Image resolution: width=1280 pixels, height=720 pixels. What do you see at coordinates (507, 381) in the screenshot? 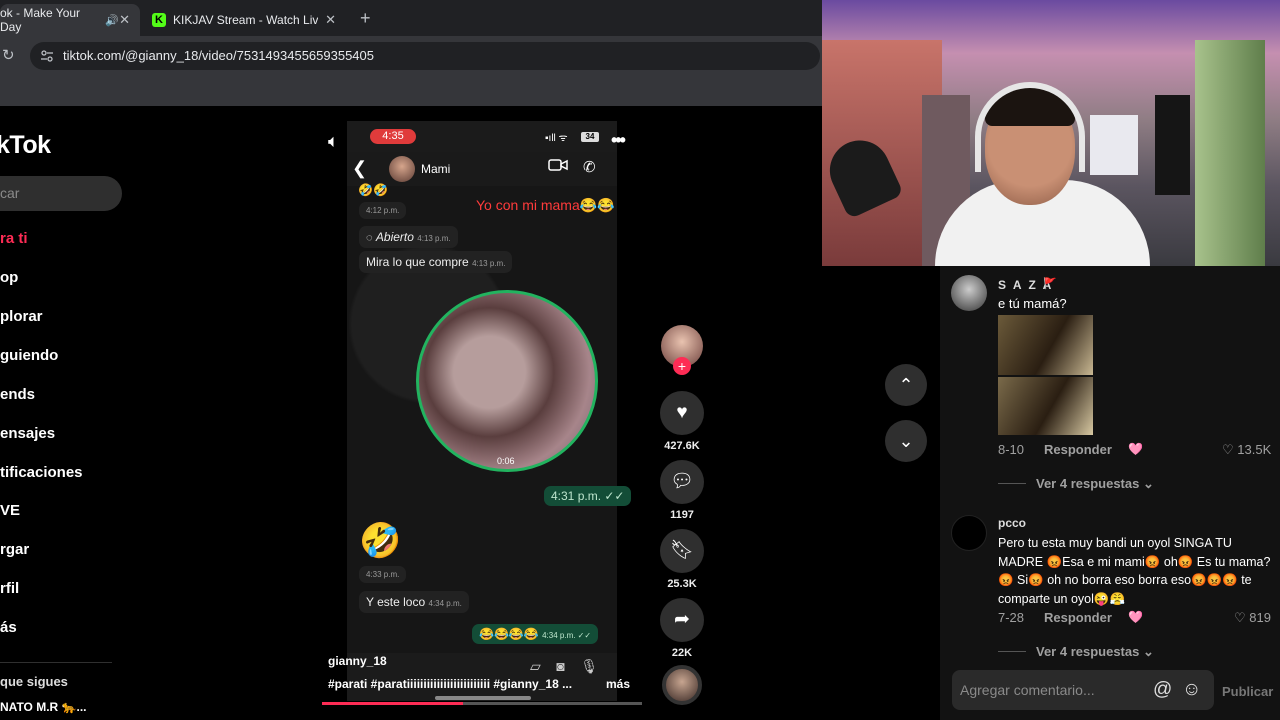
I see `video-note-circle` at bounding box center [507, 381].